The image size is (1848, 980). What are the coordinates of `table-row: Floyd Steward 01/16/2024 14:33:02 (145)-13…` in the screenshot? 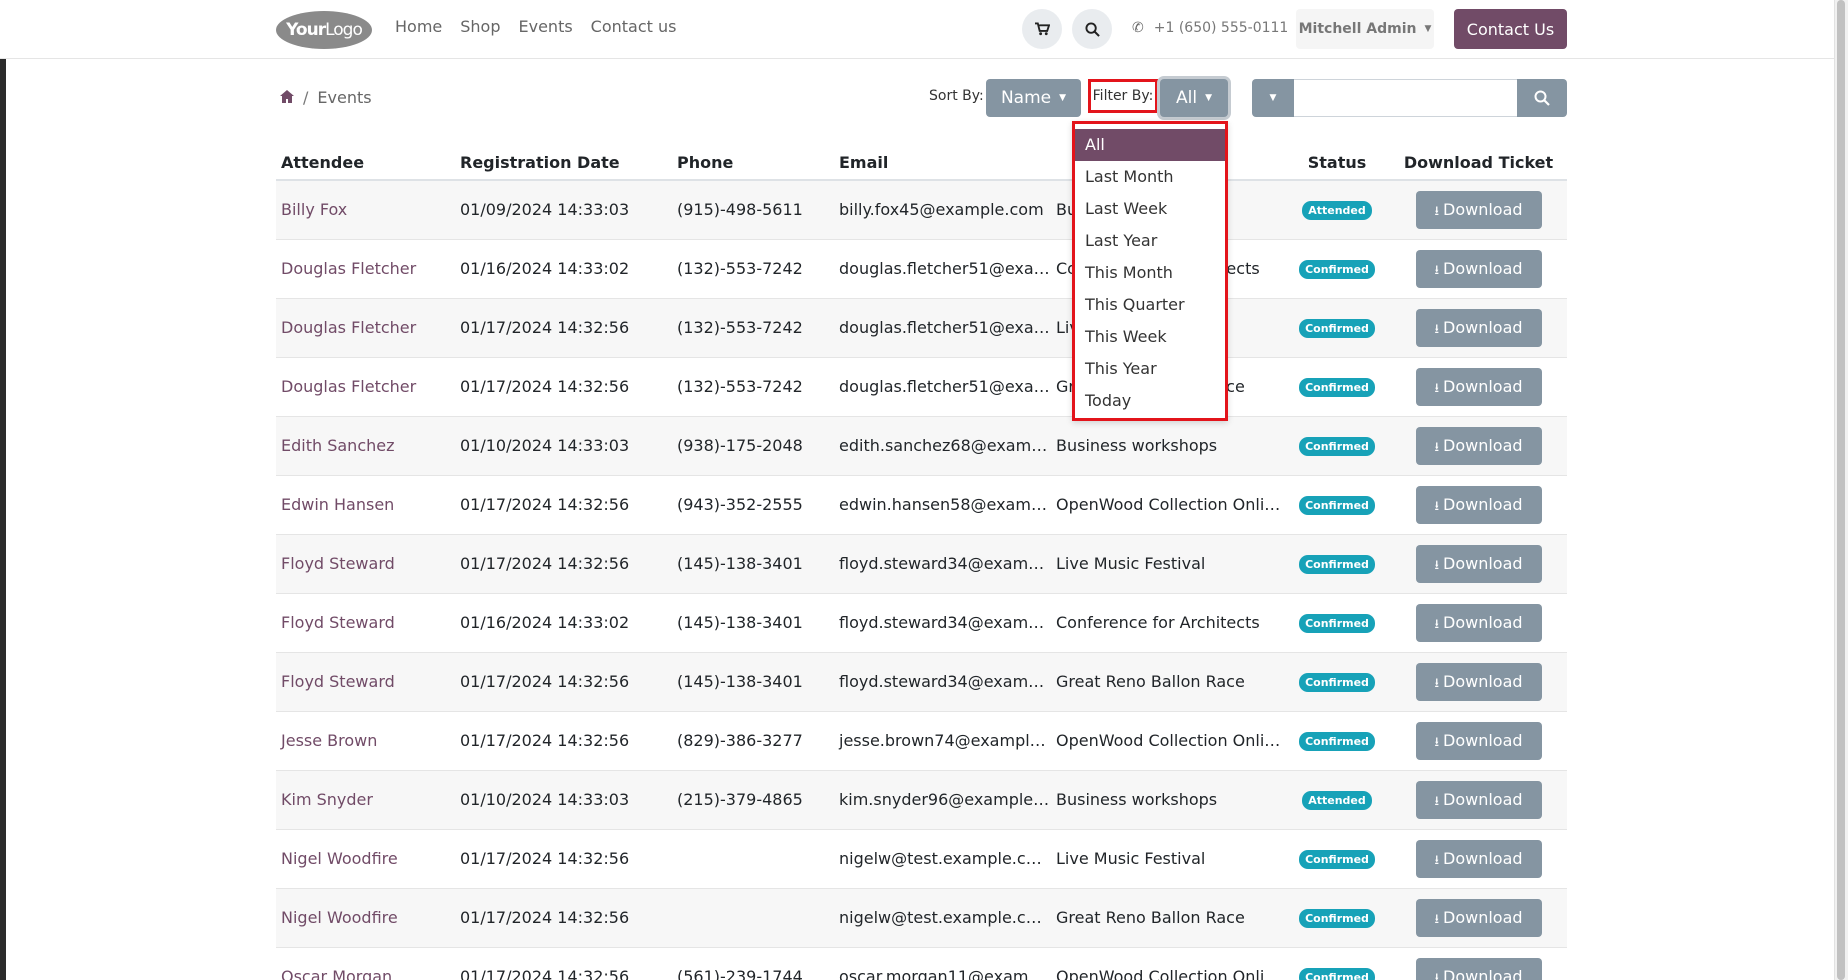 It's located at (921, 623).